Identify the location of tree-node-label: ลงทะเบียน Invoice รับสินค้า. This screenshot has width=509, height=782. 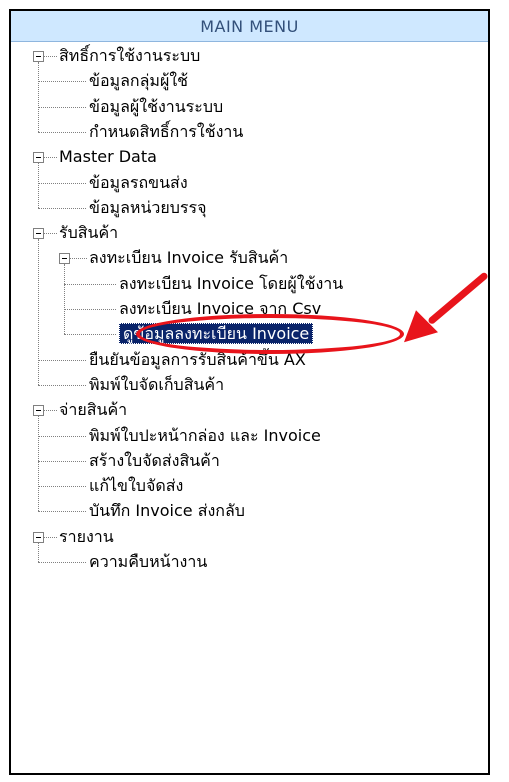
(189, 258).